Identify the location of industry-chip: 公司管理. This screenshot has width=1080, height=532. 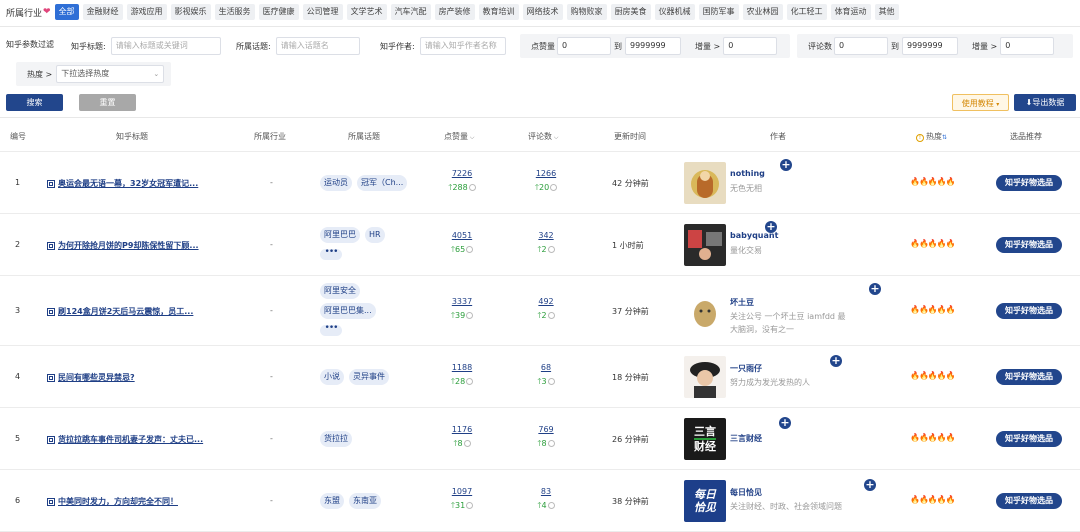
(322, 12).